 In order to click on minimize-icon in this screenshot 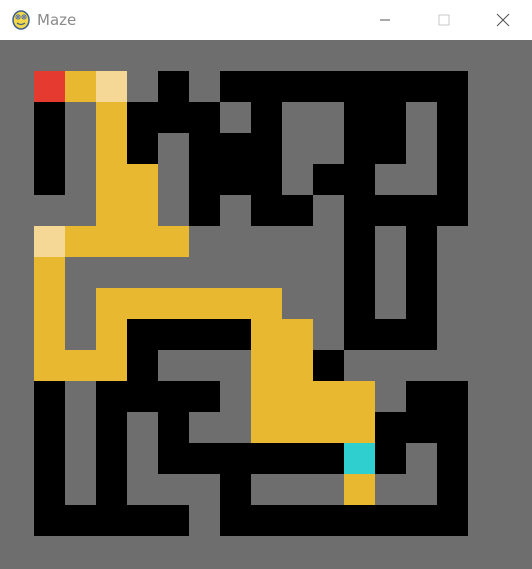, I will do `click(385, 20)`.